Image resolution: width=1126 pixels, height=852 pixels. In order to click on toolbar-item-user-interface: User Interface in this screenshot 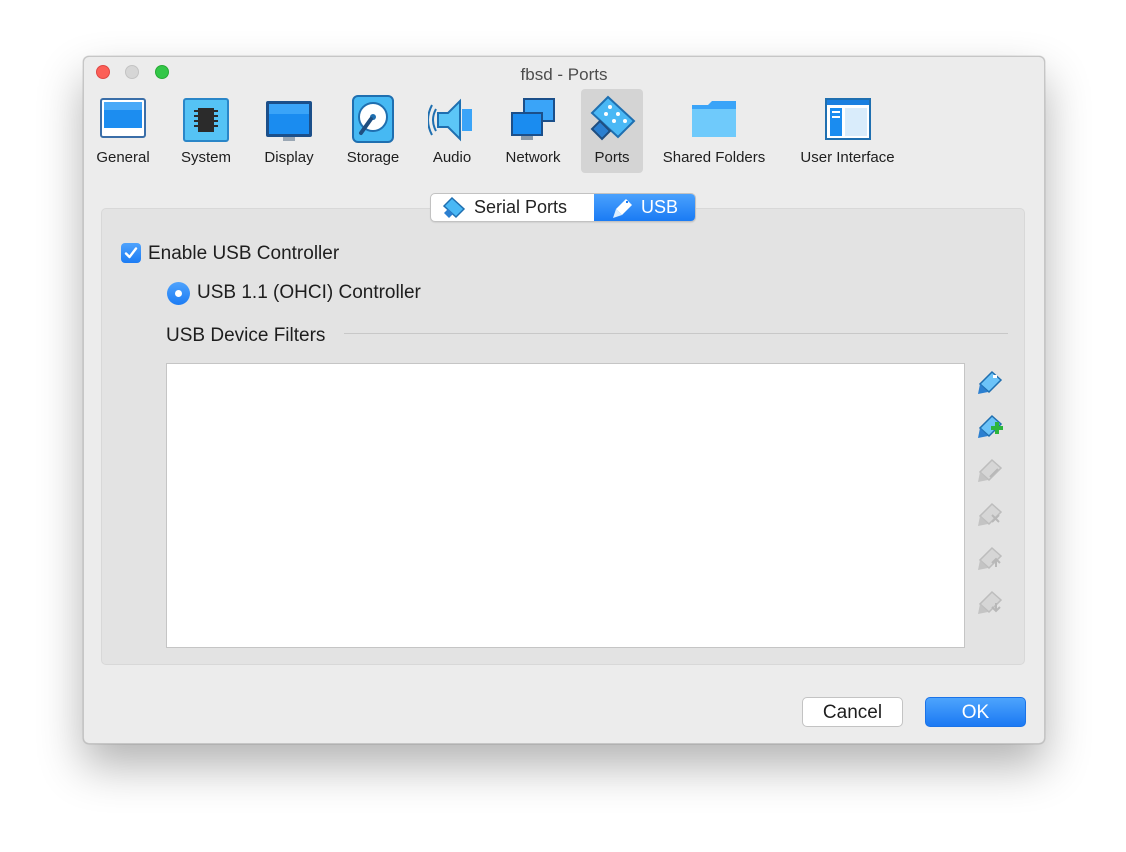, I will do `click(847, 131)`.